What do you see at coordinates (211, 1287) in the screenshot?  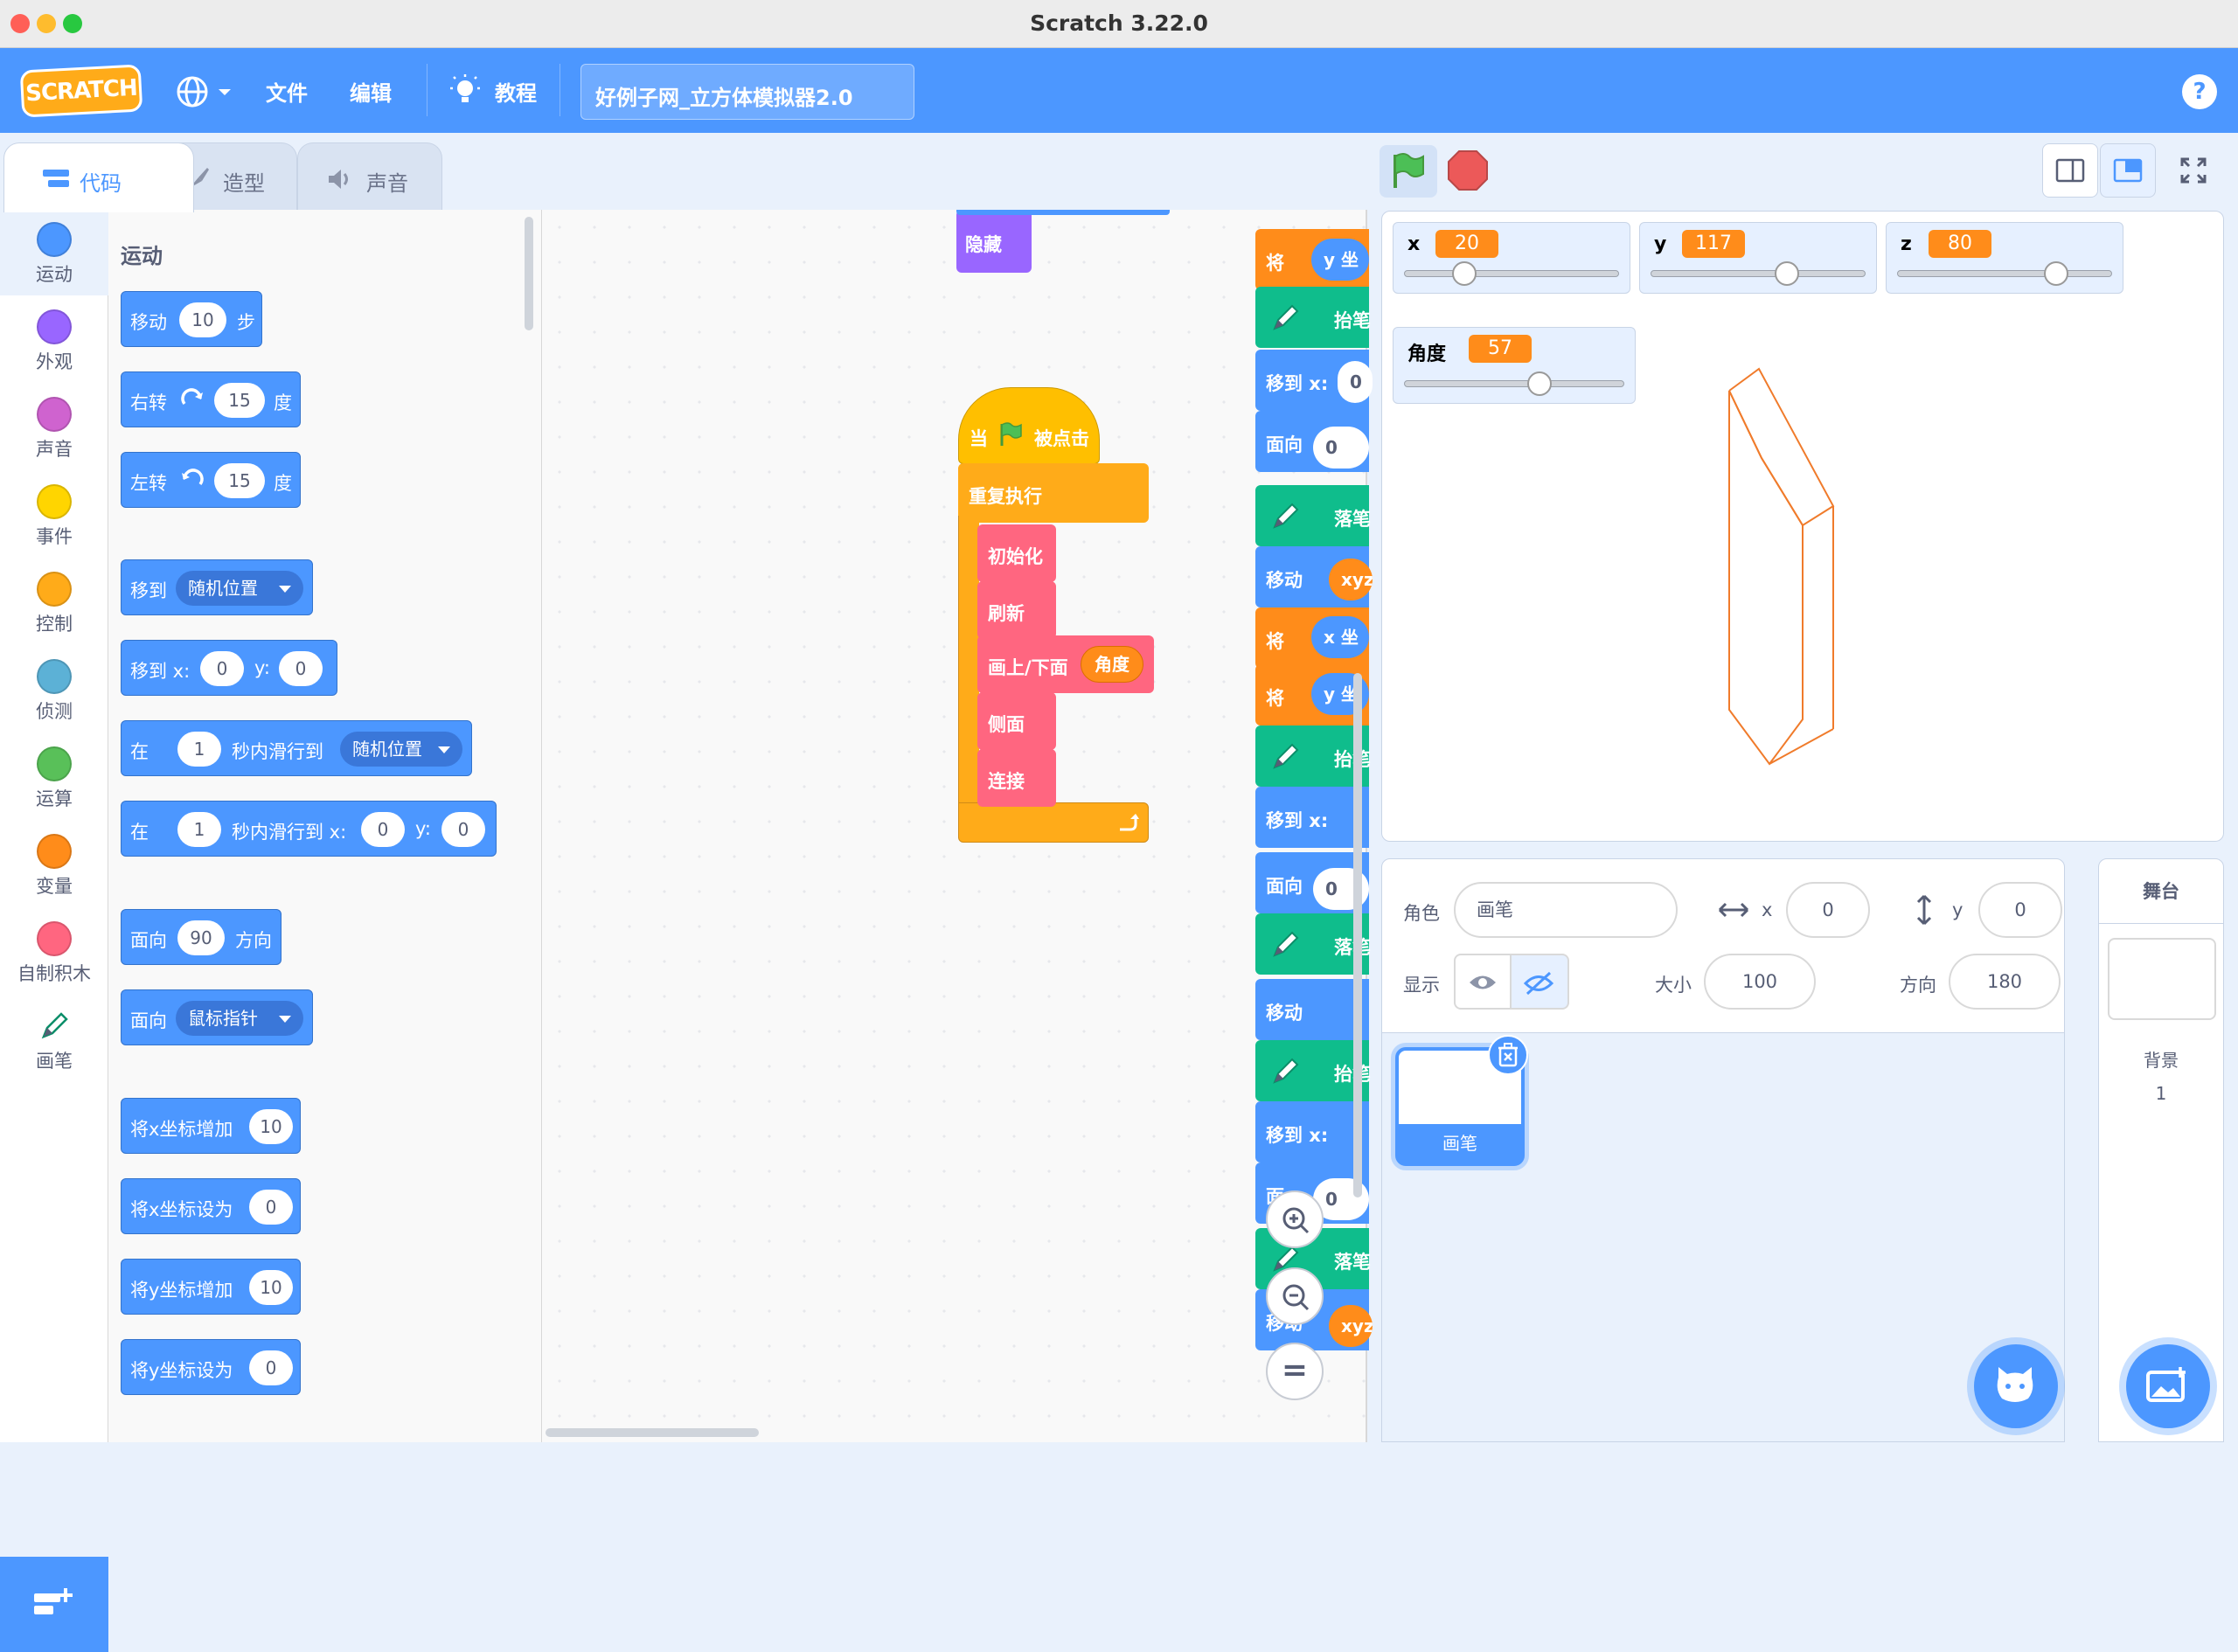 I see `palette-block-change_y: 将y坐标增加 10` at bounding box center [211, 1287].